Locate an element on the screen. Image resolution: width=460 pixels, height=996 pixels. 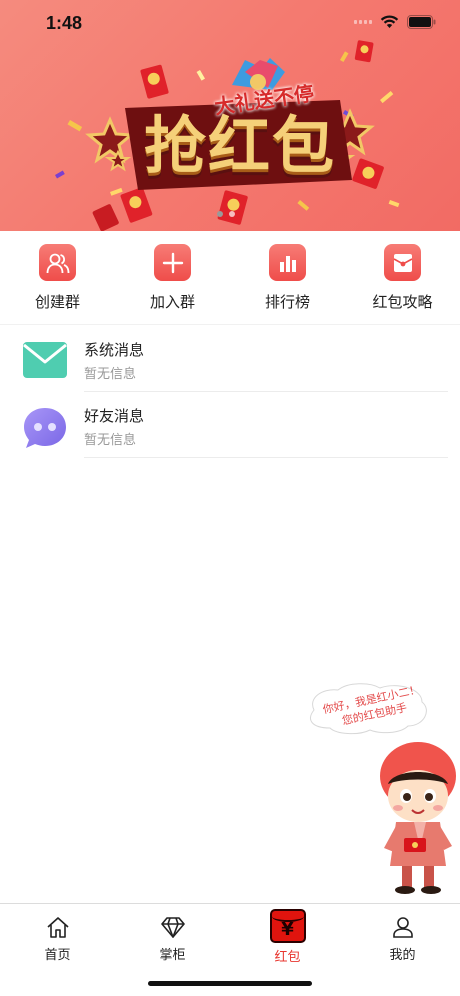
list-item-friend-messages: 好友消息 暂无信息 is located at coordinates (230, 425).